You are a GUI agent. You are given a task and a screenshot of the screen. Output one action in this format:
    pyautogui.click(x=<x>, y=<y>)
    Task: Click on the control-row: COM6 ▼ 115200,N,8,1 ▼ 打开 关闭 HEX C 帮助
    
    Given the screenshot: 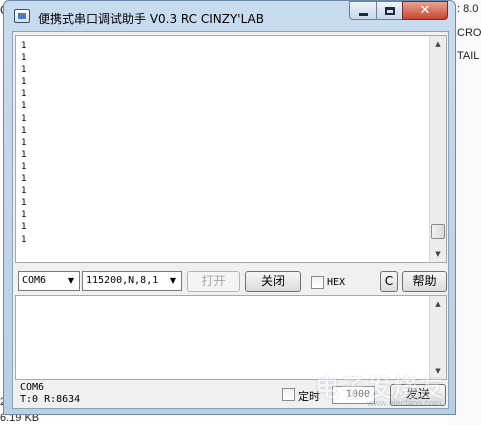 What is the action you would take?
    pyautogui.click(x=231, y=281)
    